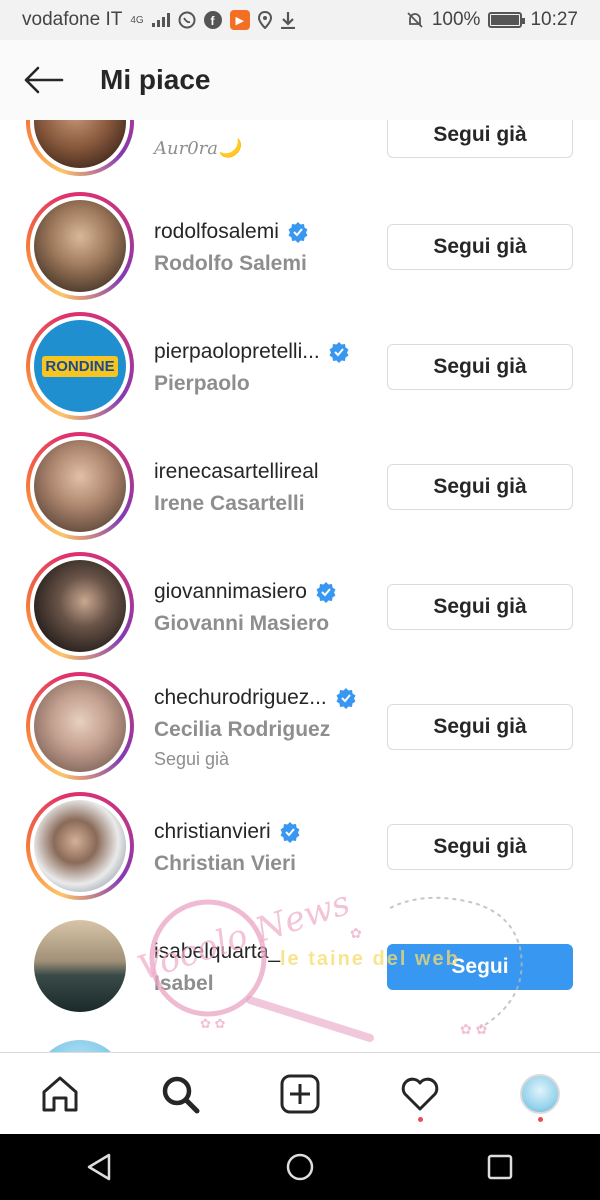 Image resolution: width=600 pixels, height=1200 pixels. I want to click on username-text: irenecasartellireal, so click(236, 471).